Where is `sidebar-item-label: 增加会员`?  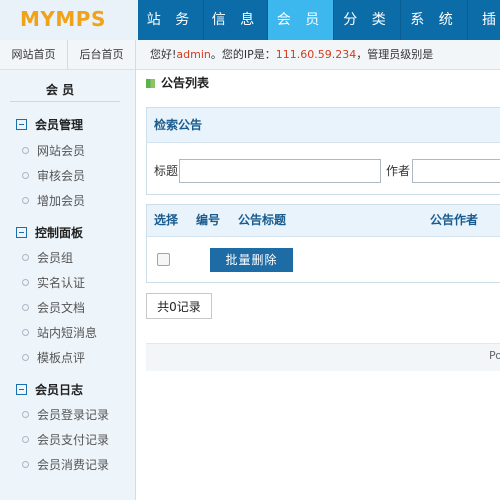 sidebar-item-label: 增加会员 is located at coordinates (61, 201).